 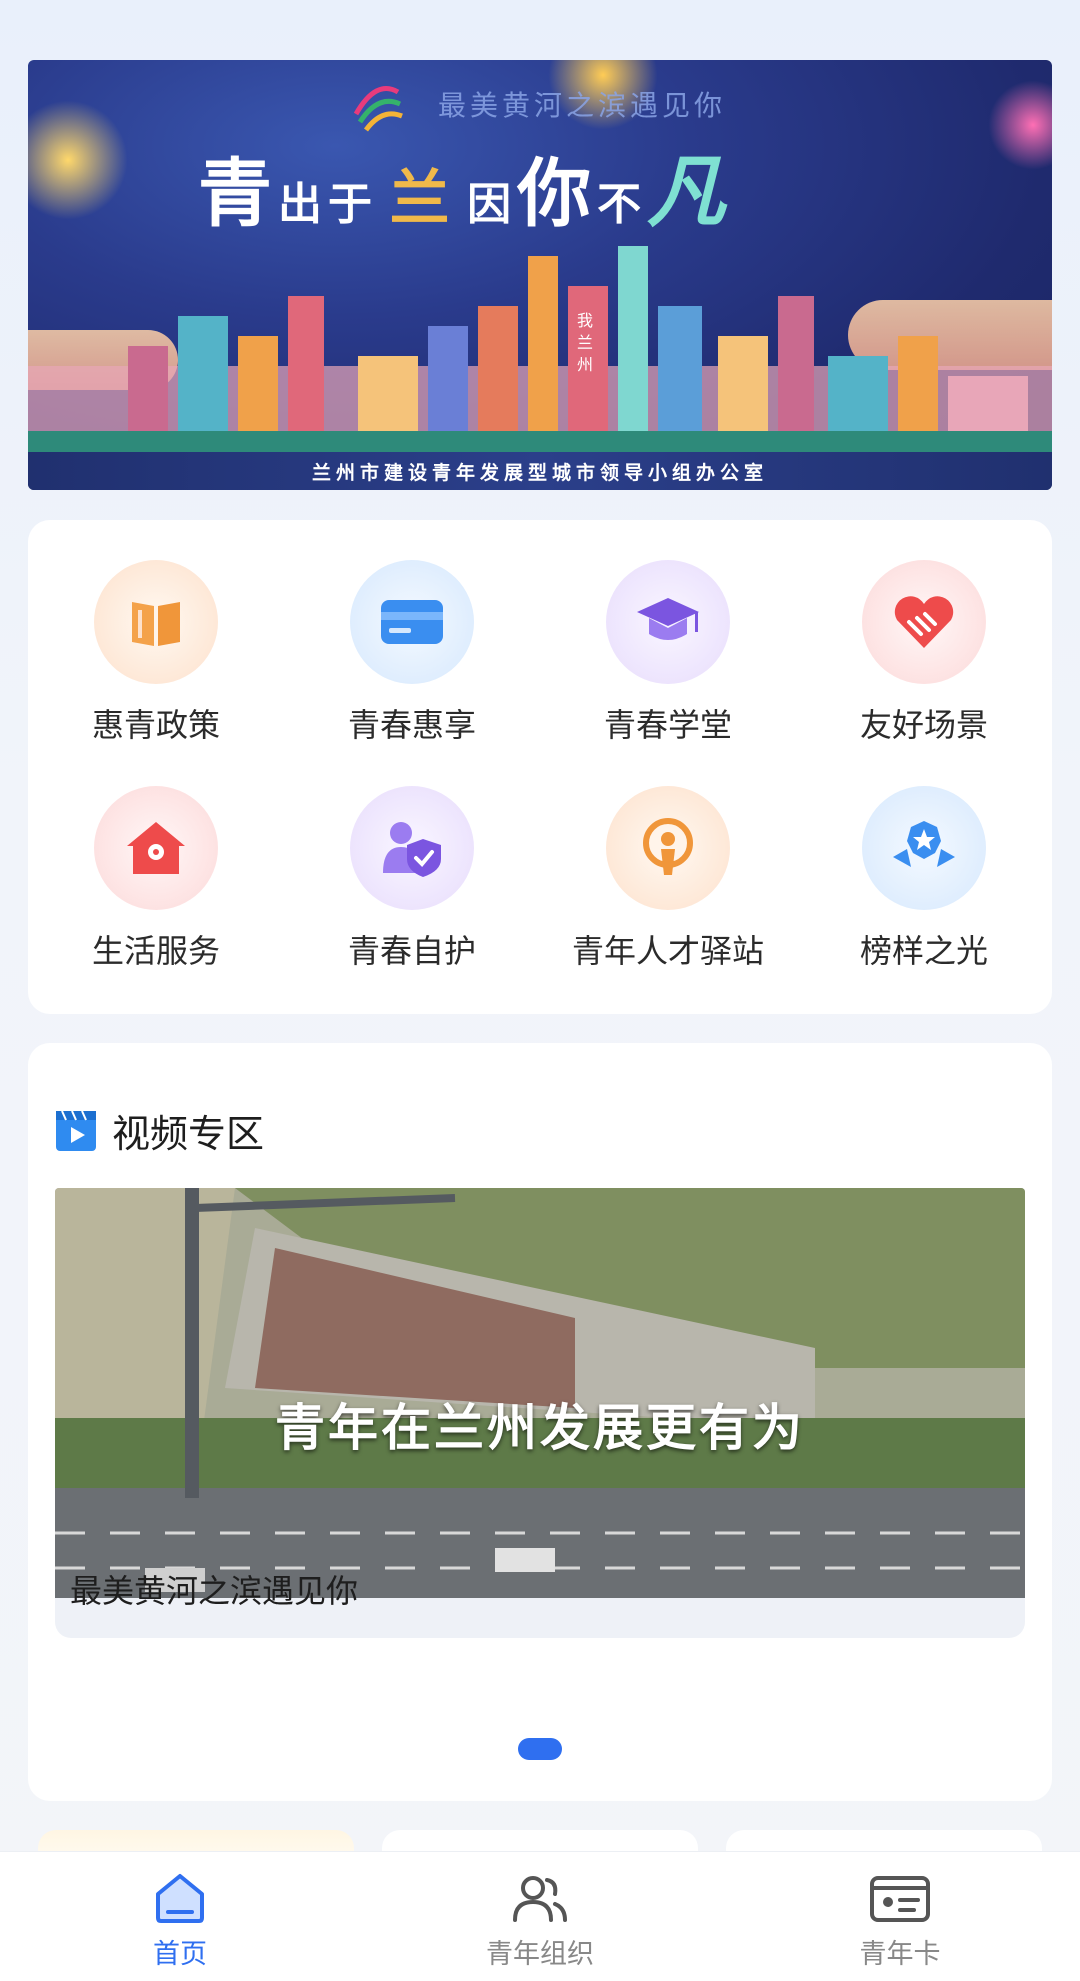 What do you see at coordinates (180, 1898) in the screenshot?
I see `home-icon` at bounding box center [180, 1898].